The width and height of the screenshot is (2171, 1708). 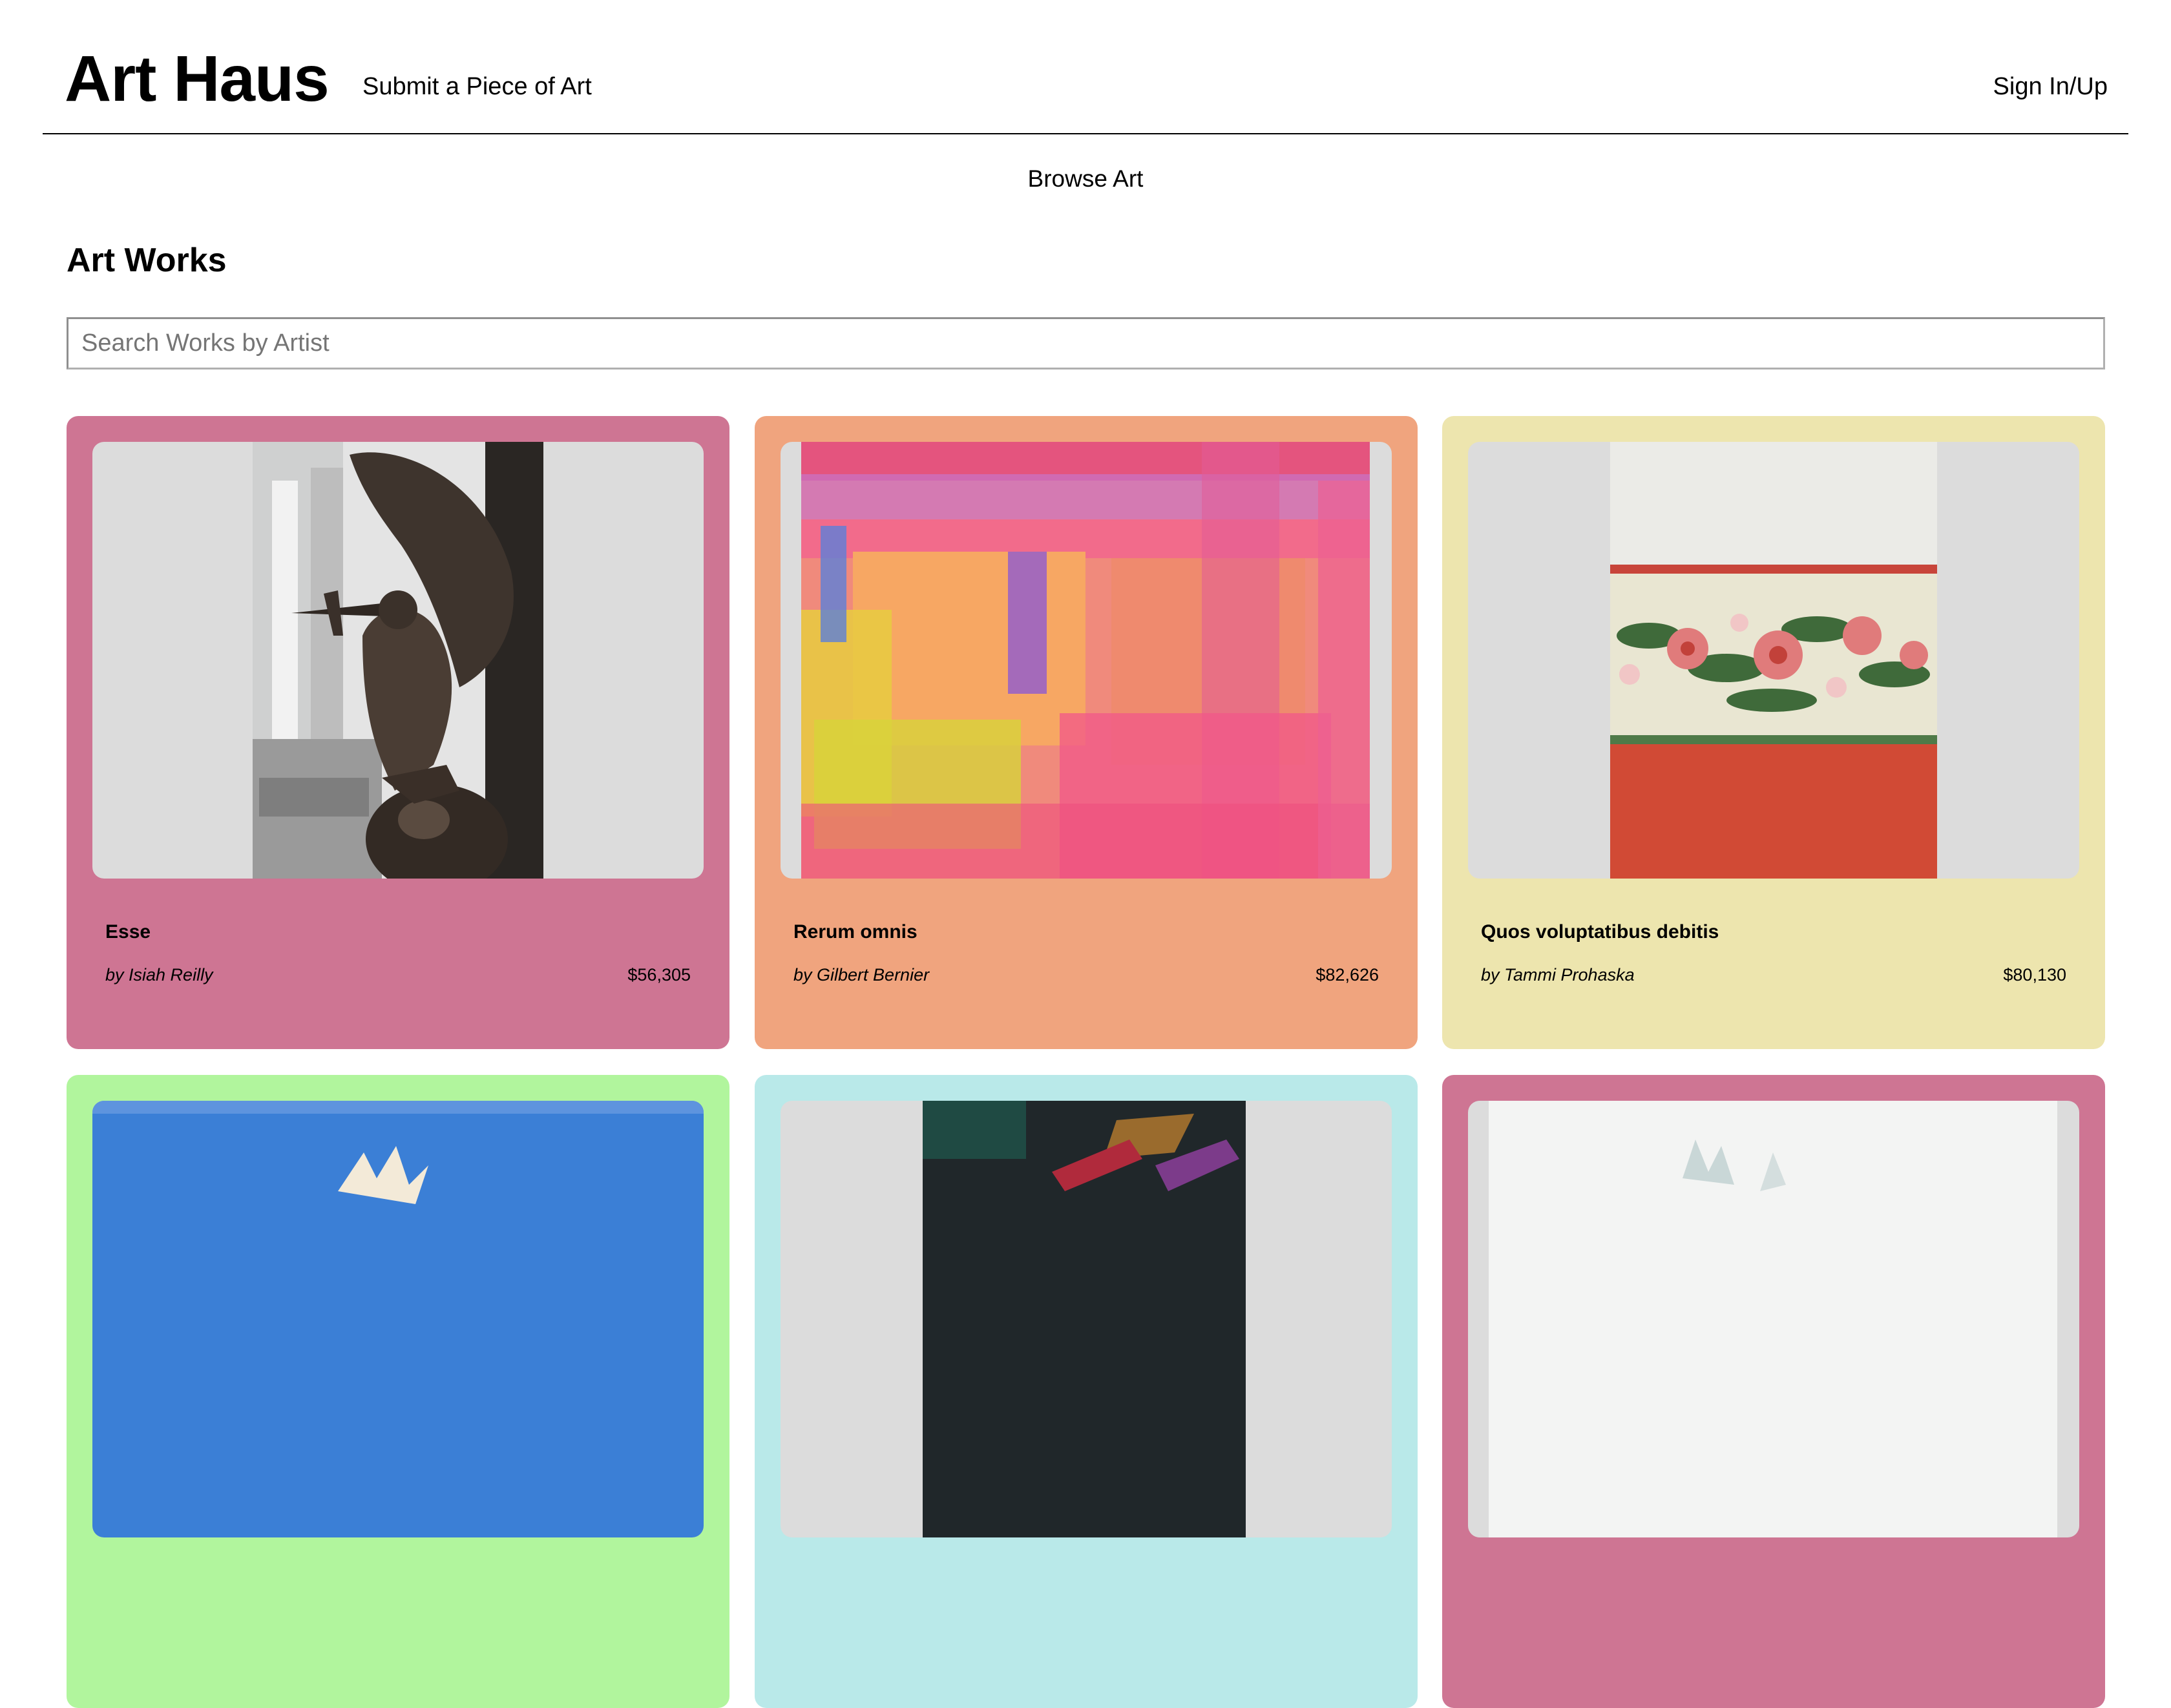 What do you see at coordinates (659, 974) in the screenshot?
I see `art-price: $56,305` at bounding box center [659, 974].